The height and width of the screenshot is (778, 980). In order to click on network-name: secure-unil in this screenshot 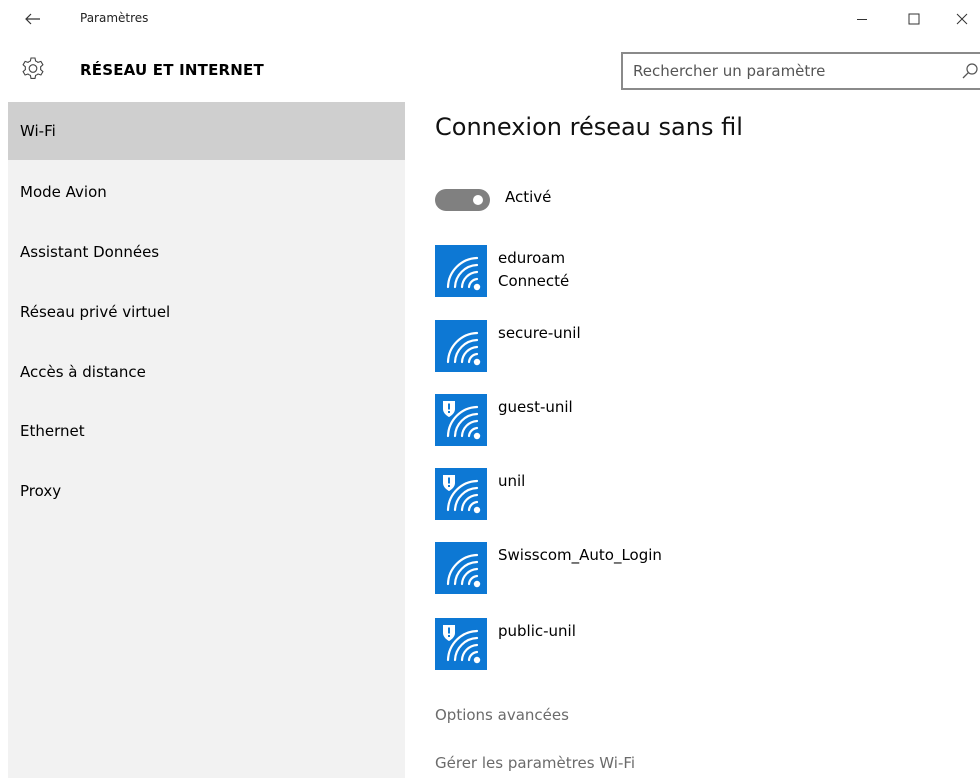, I will do `click(539, 333)`.